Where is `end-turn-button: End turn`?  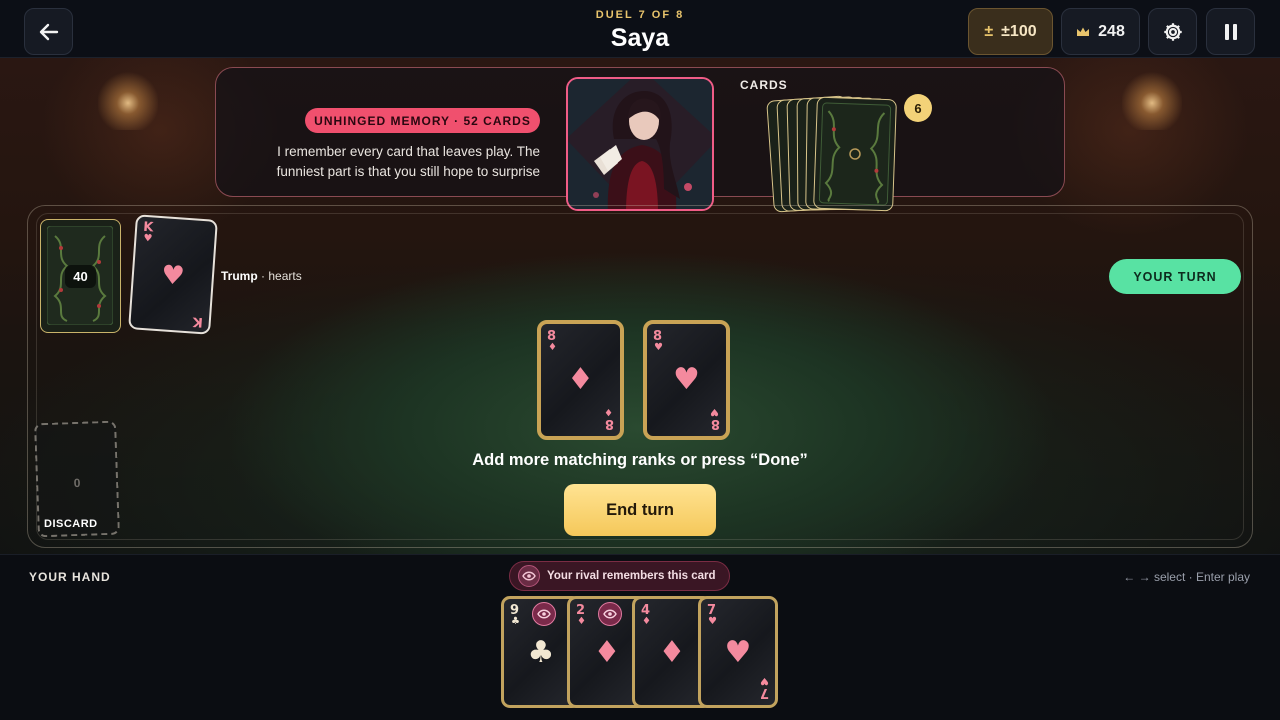 end-turn-button: End turn is located at coordinates (640, 510).